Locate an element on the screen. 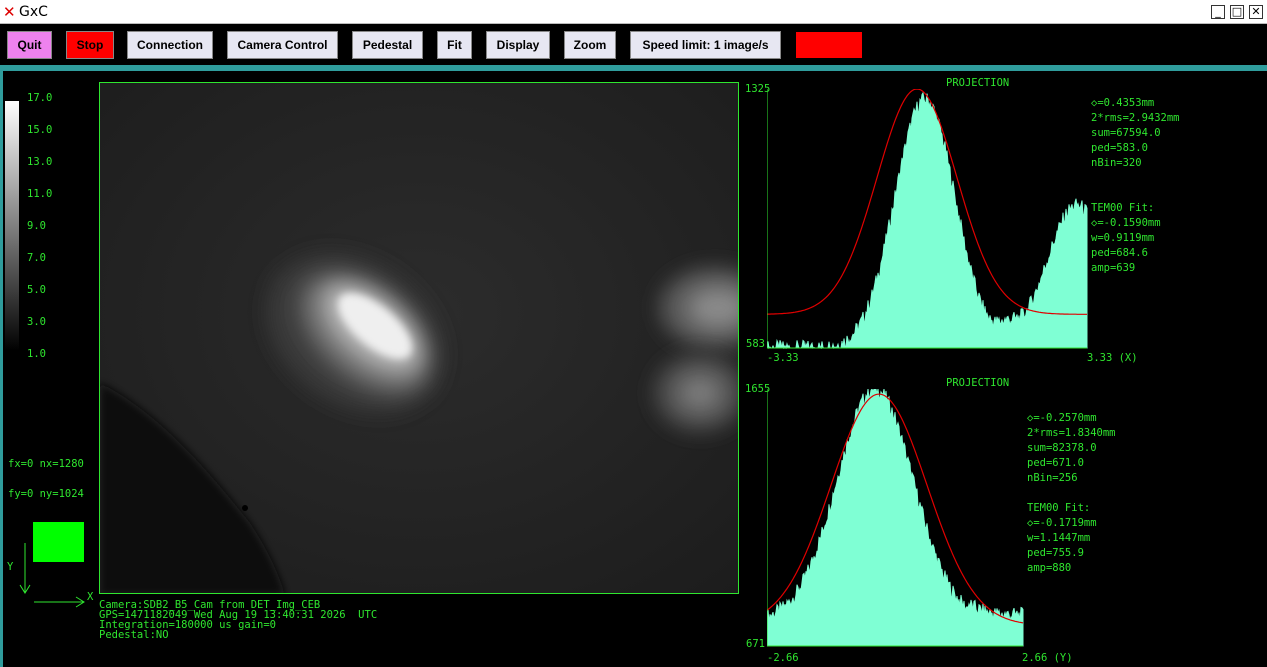 The height and width of the screenshot is (667, 1267). projection-x-fit-stat: amp=639 is located at coordinates (1113, 268).